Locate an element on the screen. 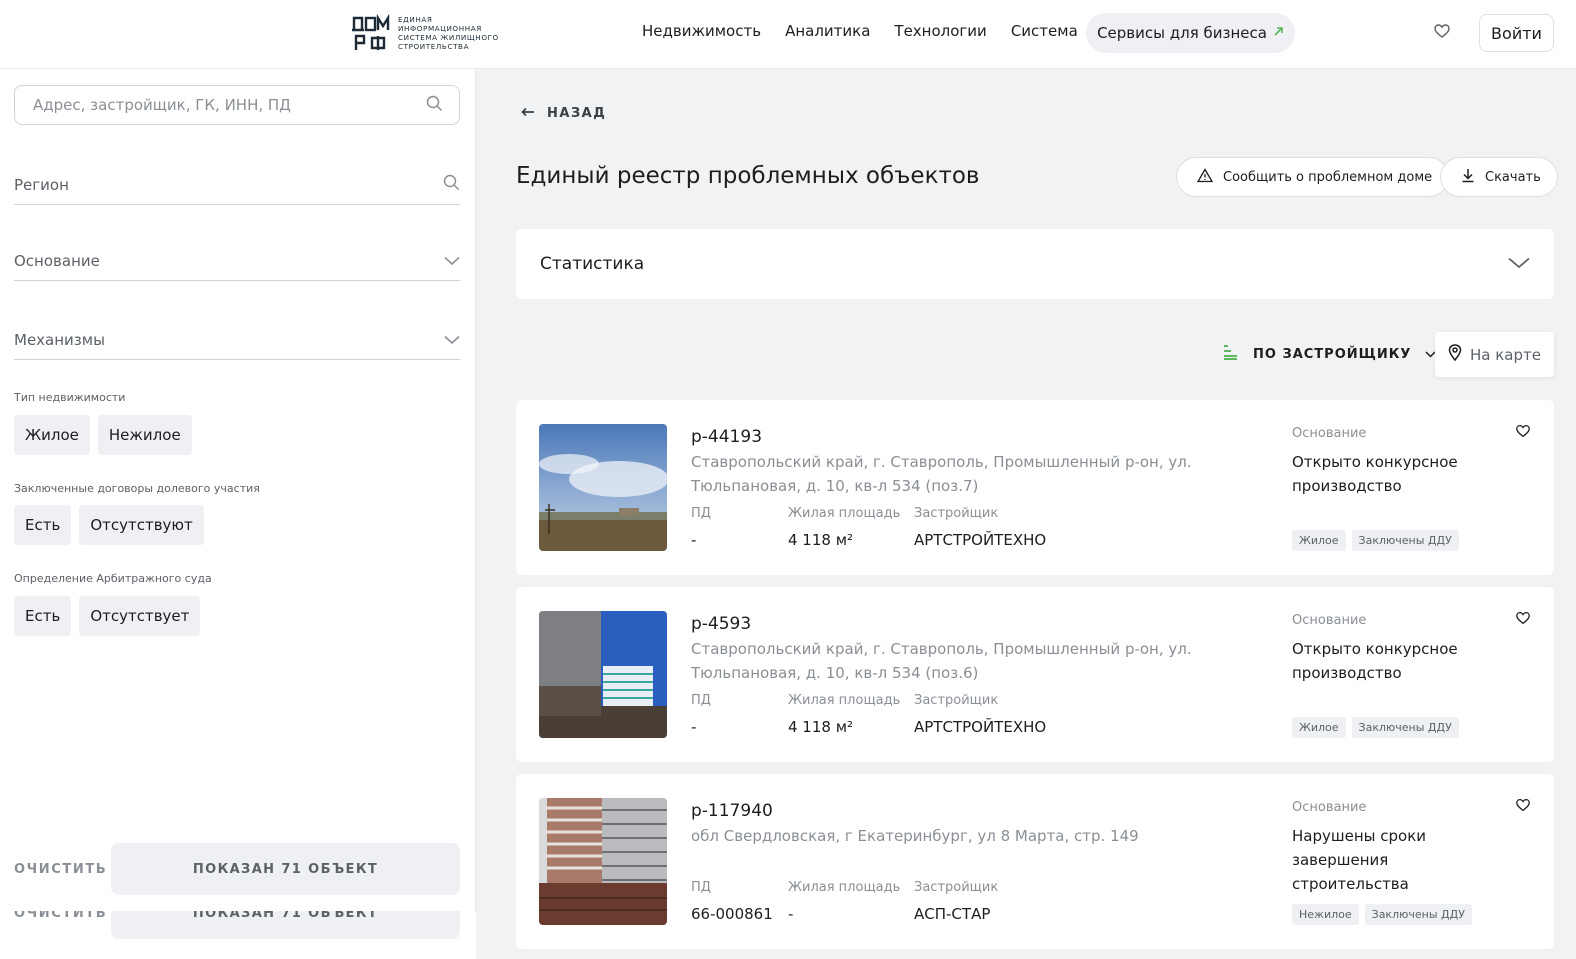 The image size is (1576, 959). object-id: р-44193 is located at coordinates (727, 437).